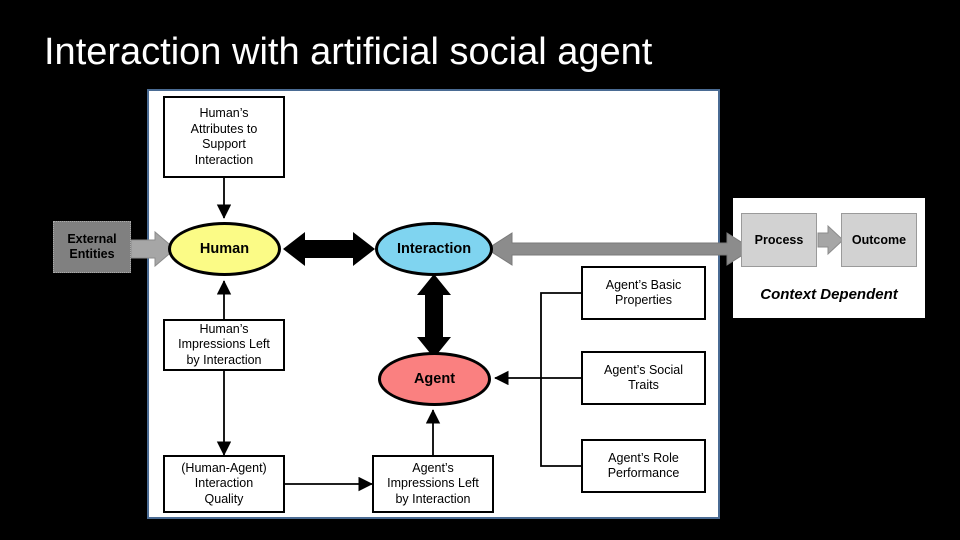  What do you see at coordinates (224, 484) in the screenshot?
I see `node-interaction-quality: (Human-Agent) Interaction Quality` at bounding box center [224, 484].